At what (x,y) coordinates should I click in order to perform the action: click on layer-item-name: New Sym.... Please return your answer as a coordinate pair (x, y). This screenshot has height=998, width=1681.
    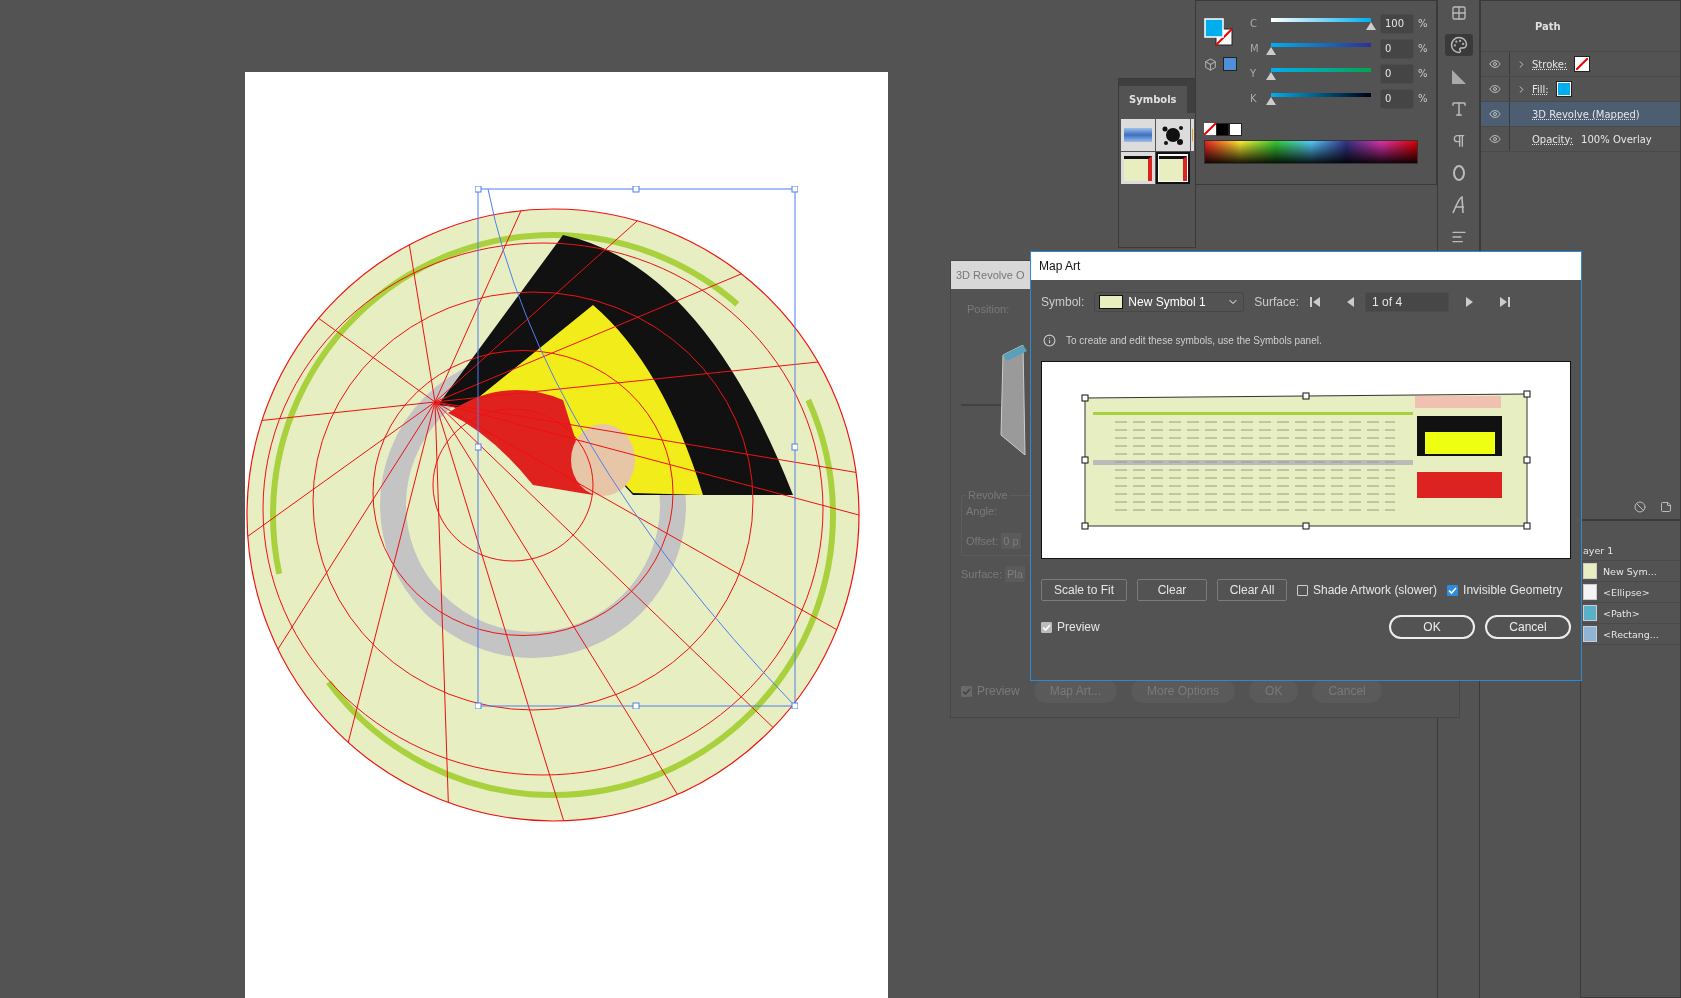
    Looking at the image, I should click on (1630, 571).